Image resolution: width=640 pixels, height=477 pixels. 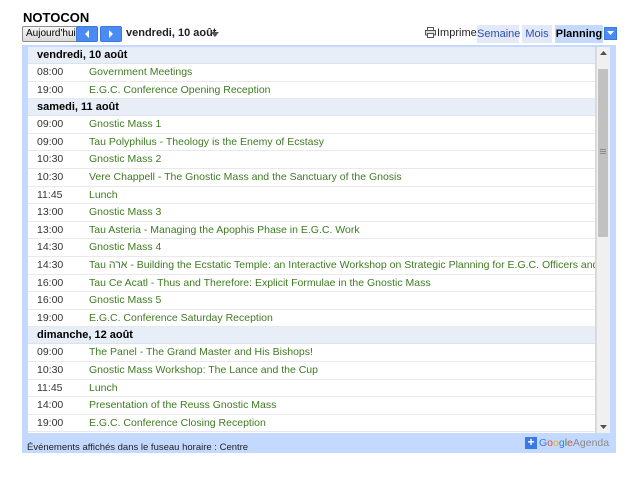 I want to click on view-menu-button, so click(x=610, y=33).